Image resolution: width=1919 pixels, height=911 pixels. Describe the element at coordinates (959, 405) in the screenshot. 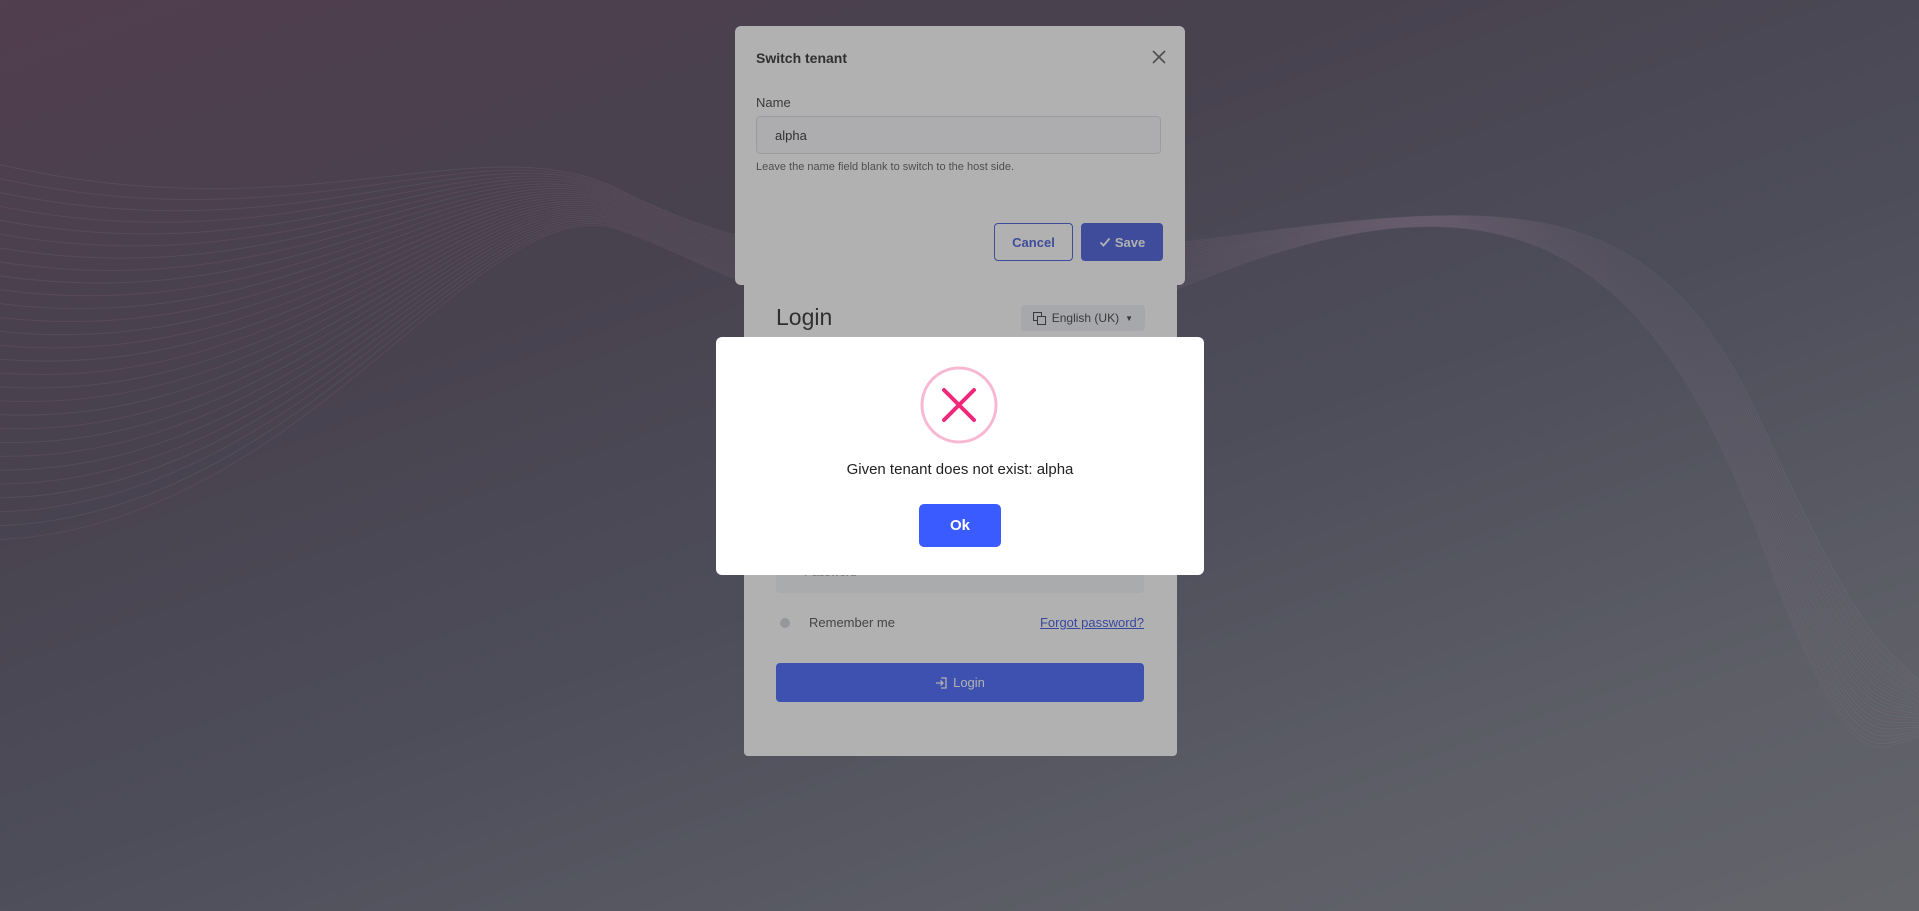

I see `error-x-icon` at that location.